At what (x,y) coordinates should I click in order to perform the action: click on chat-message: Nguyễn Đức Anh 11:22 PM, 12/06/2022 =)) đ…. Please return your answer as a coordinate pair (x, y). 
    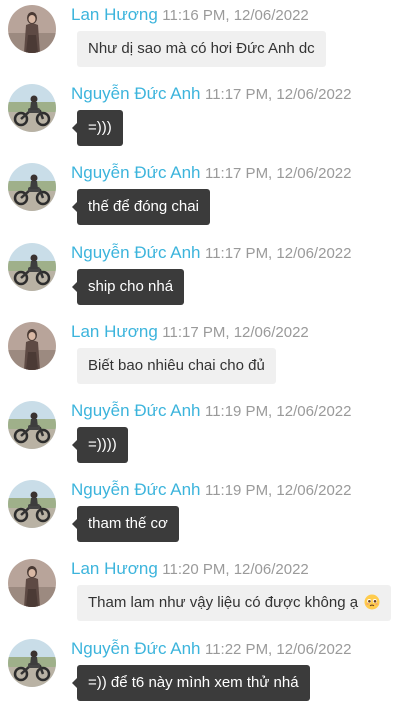
    Looking at the image, I should click on (205, 672).